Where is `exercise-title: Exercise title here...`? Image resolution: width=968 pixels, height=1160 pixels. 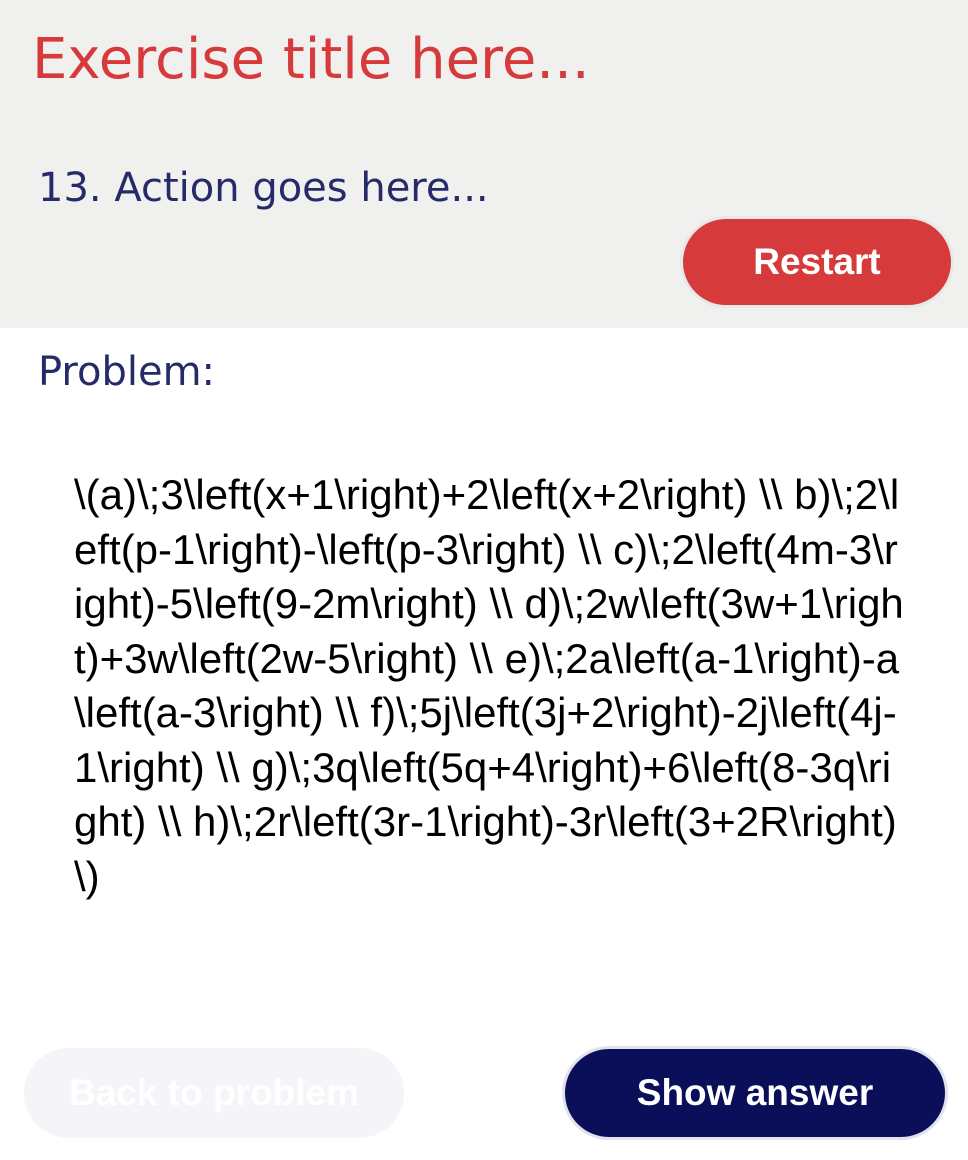
exercise-title: Exercise title here... is located at coordinates (311, 59).